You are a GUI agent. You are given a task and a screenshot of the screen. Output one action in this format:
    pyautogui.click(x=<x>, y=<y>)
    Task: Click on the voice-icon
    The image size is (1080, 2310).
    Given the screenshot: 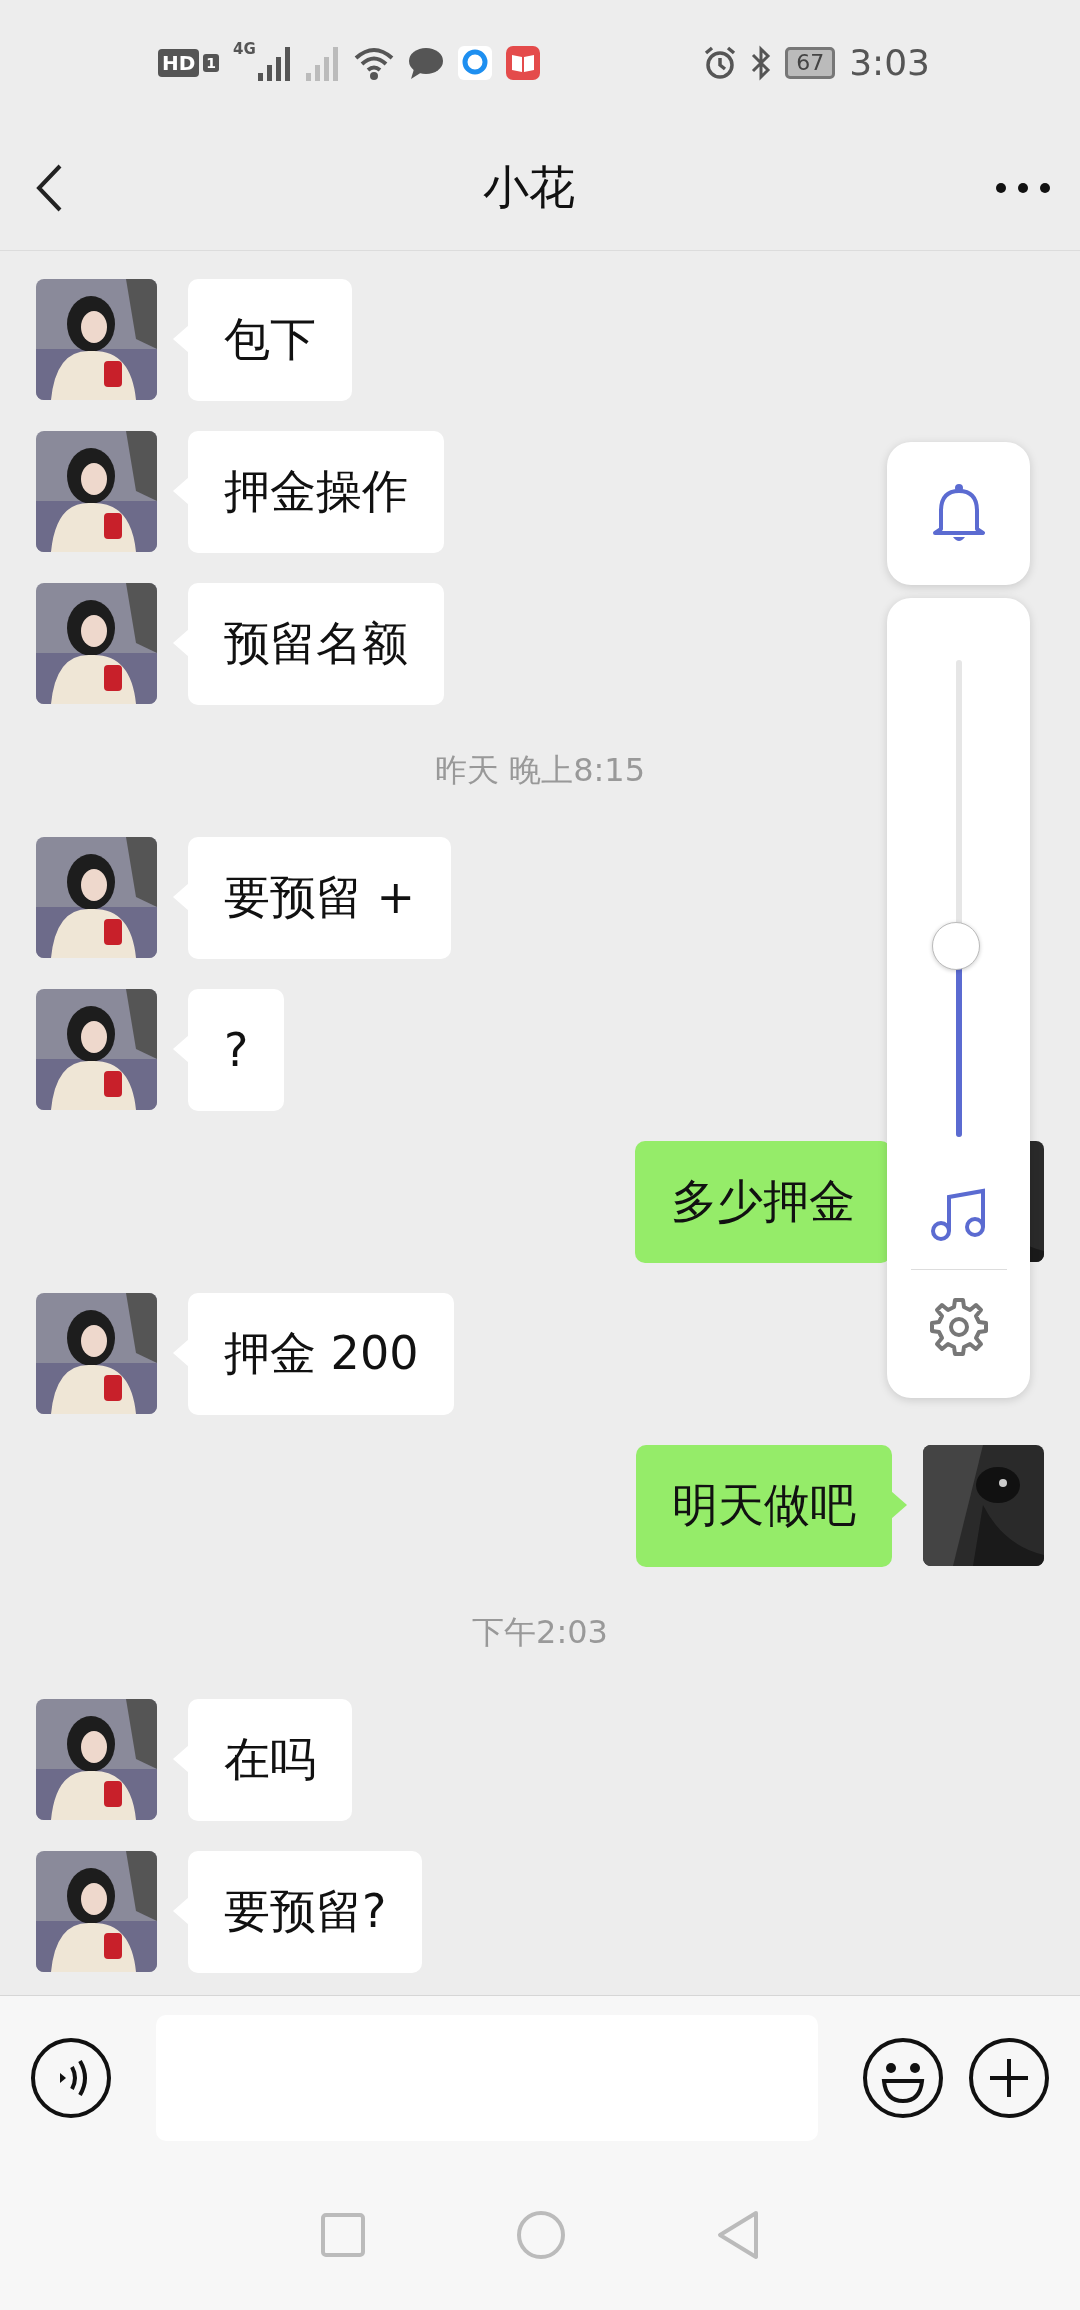 What is the action you would take?
    pyautogui.click(x=71, y=2078)
    